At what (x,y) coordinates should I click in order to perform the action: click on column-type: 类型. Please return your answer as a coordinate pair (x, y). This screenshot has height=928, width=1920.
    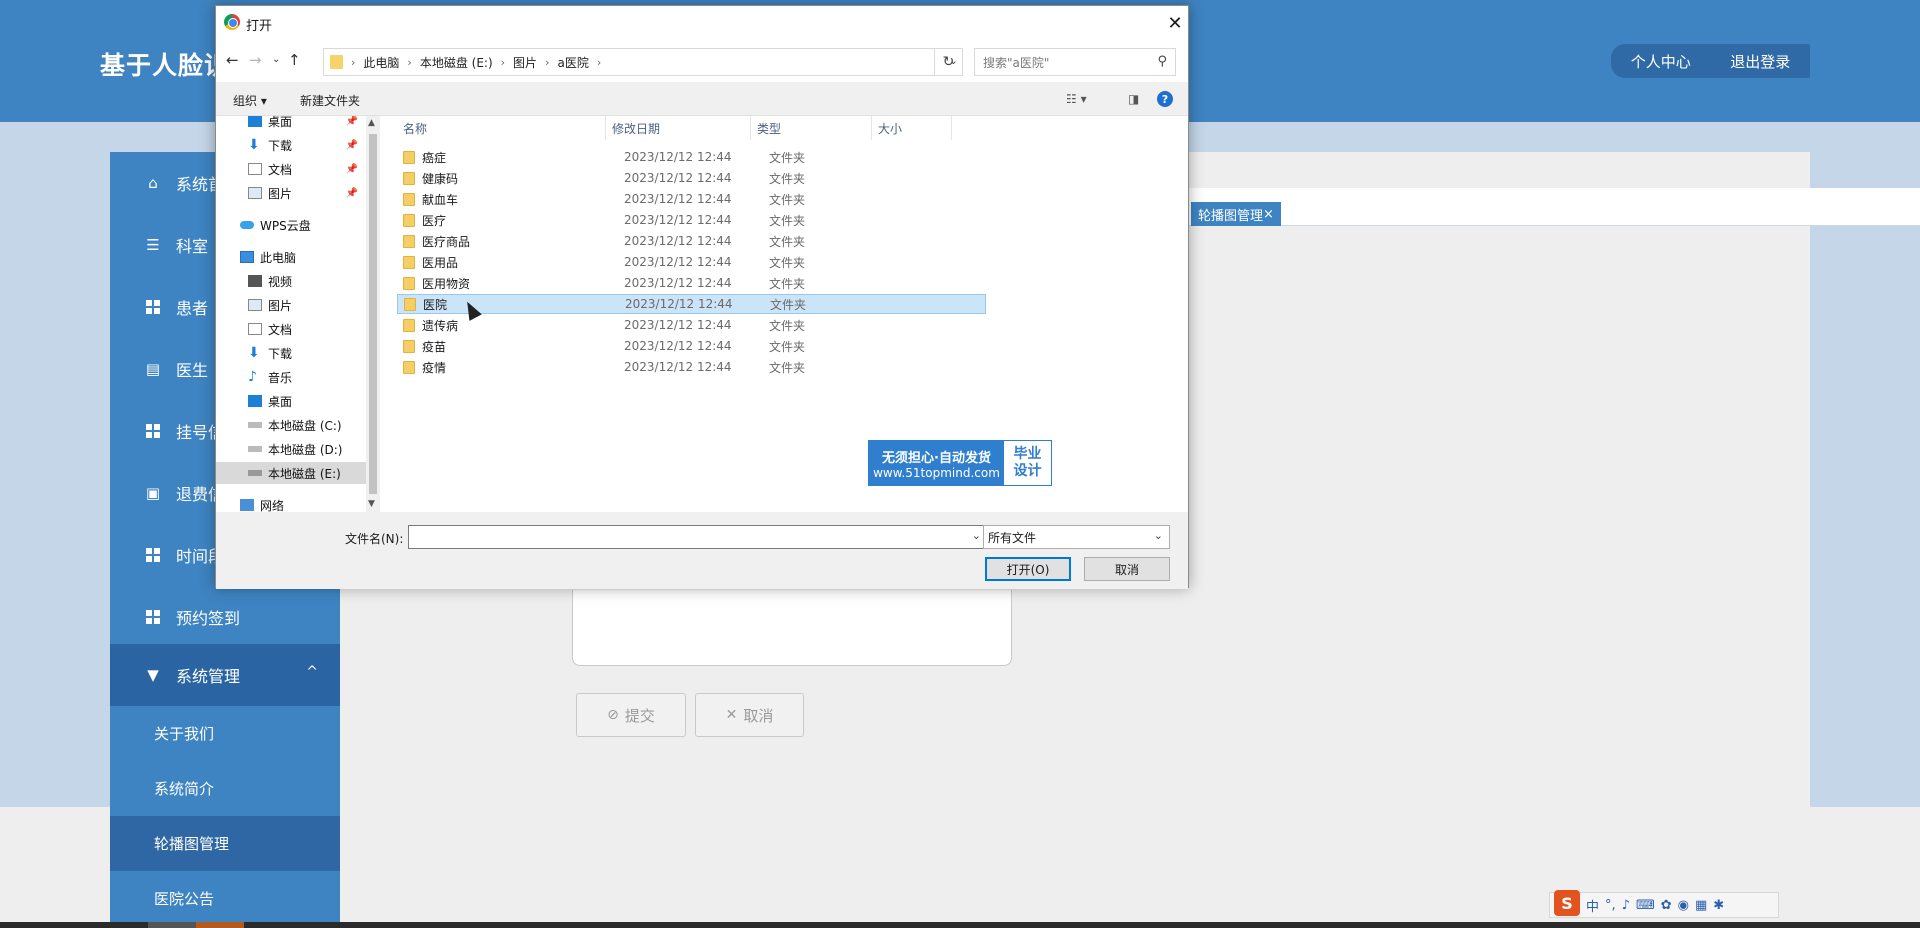
    Looking at the image, I should click on (811, 128).